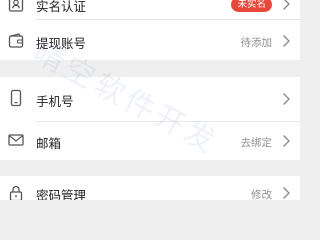  What do you see at coordinates (16, 192) in the screenshot?
I see `lock-icon` at bounding box center [16, 192].